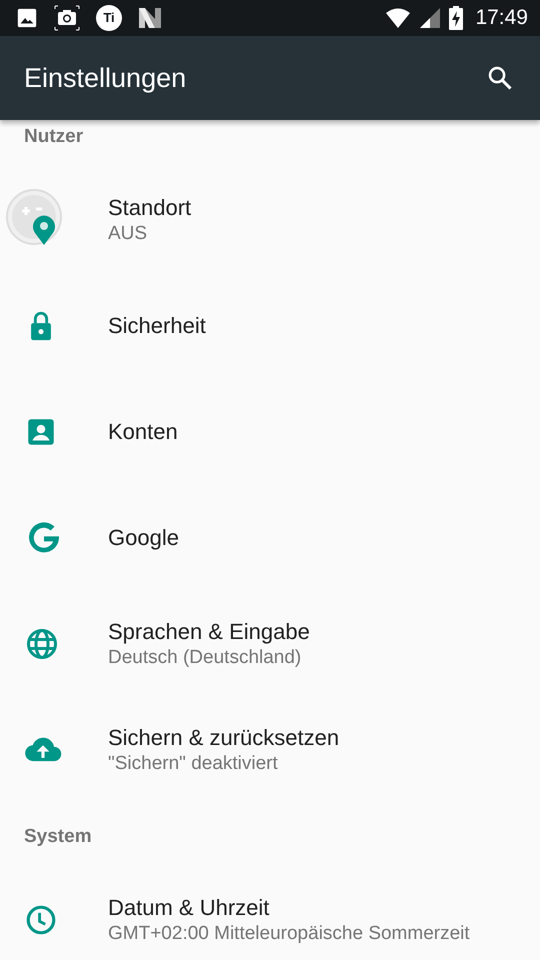 Image resolution: width=540 pixels, height=960 pixels. I want to click on item-title: Sprachen & Eingabe, so click(209, 632).